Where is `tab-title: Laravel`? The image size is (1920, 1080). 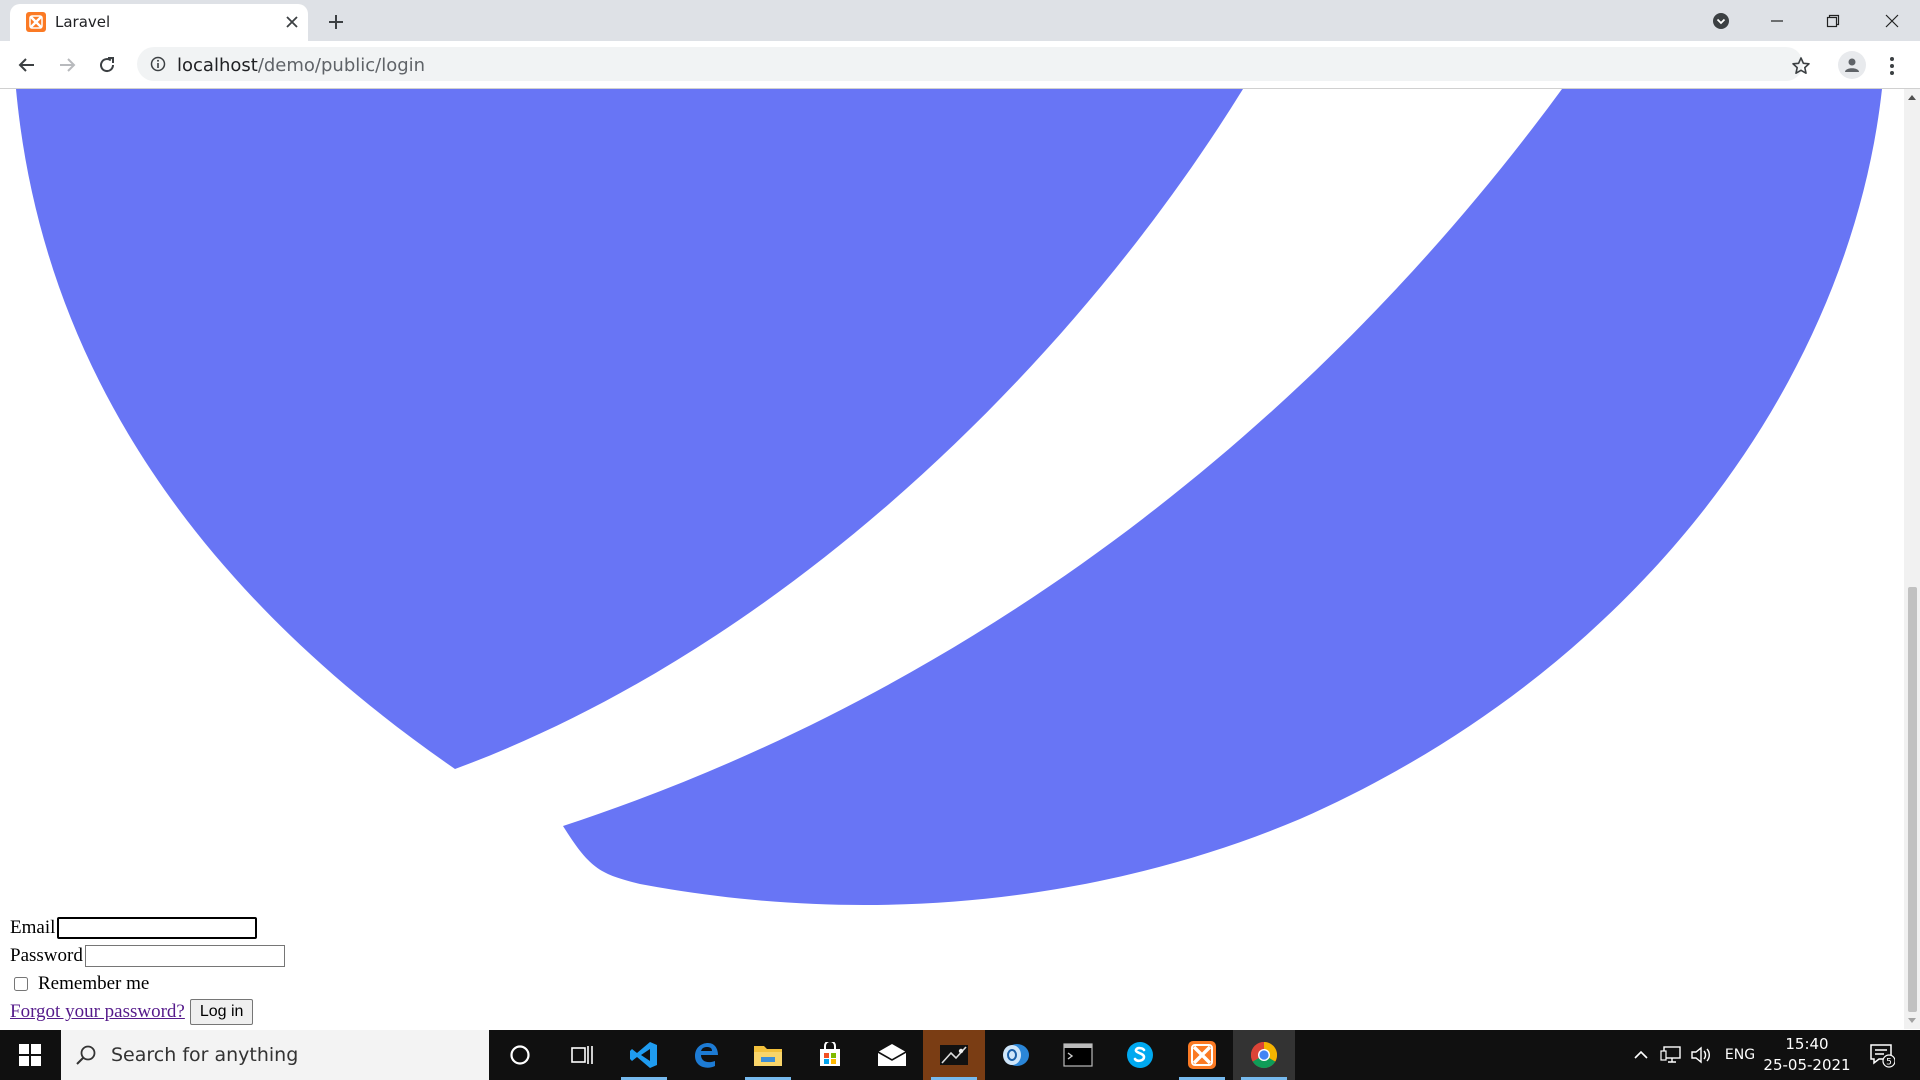
tab-title: Laravel is located at coordinates (83, 22).